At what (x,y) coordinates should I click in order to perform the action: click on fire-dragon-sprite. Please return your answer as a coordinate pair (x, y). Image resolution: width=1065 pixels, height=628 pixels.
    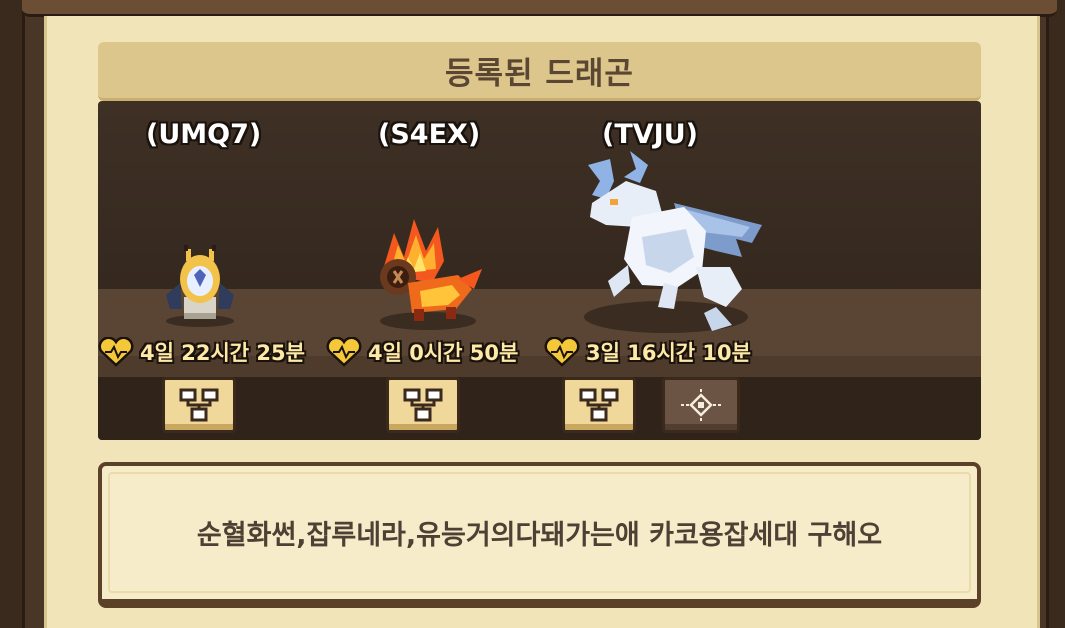
    Looking at the image, I should click on (428, 272).